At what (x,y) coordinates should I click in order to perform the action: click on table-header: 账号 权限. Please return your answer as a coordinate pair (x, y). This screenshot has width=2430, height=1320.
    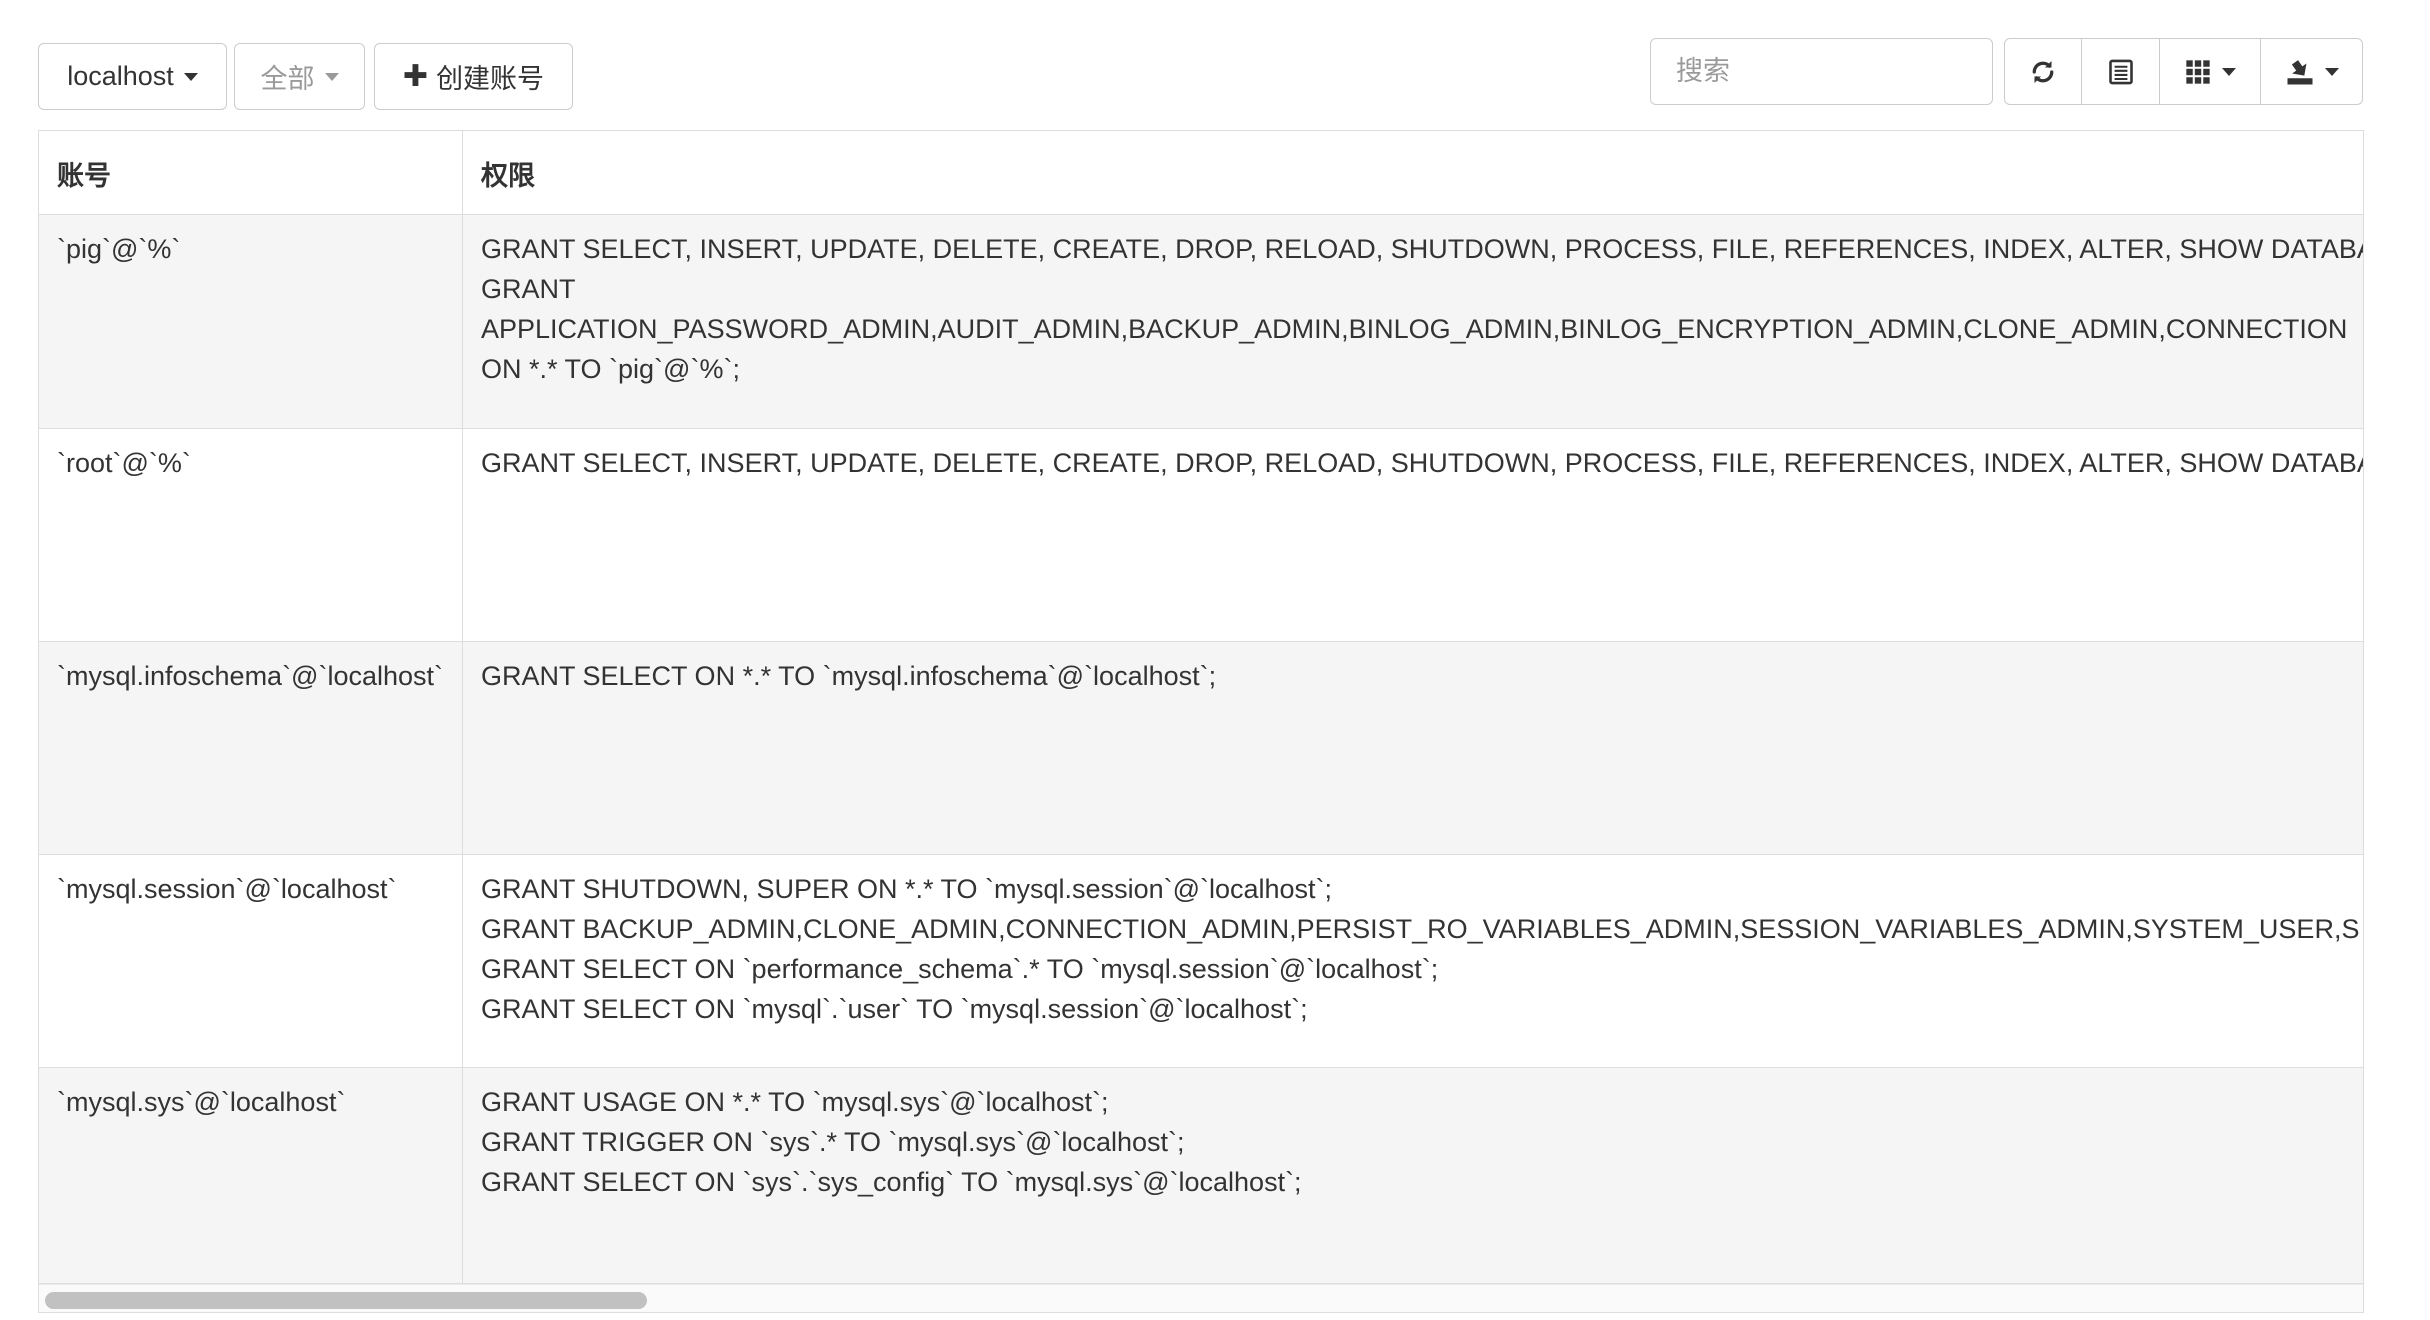
    Looking at the image, I should click on (1201, 173).